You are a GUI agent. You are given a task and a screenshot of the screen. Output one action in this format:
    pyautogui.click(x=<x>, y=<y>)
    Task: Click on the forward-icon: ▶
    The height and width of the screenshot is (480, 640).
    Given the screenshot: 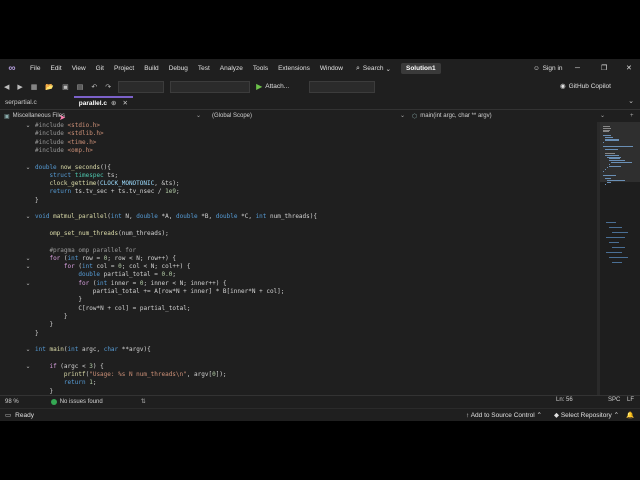 What is the action you would take?
    pyautogui.click(x=19, y=87)
    